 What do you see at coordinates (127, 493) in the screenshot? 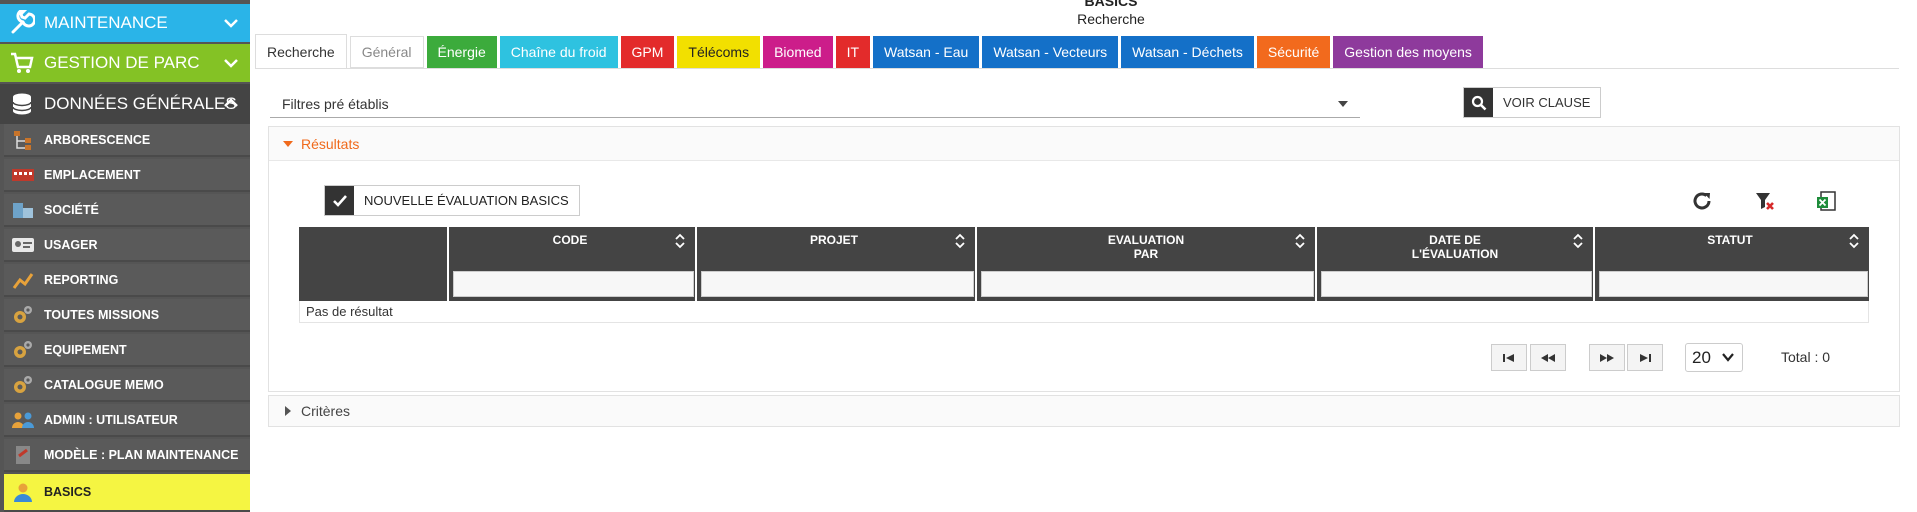
I see `sidebar-item-basics: BASICS` at bounding box center [127, 493].